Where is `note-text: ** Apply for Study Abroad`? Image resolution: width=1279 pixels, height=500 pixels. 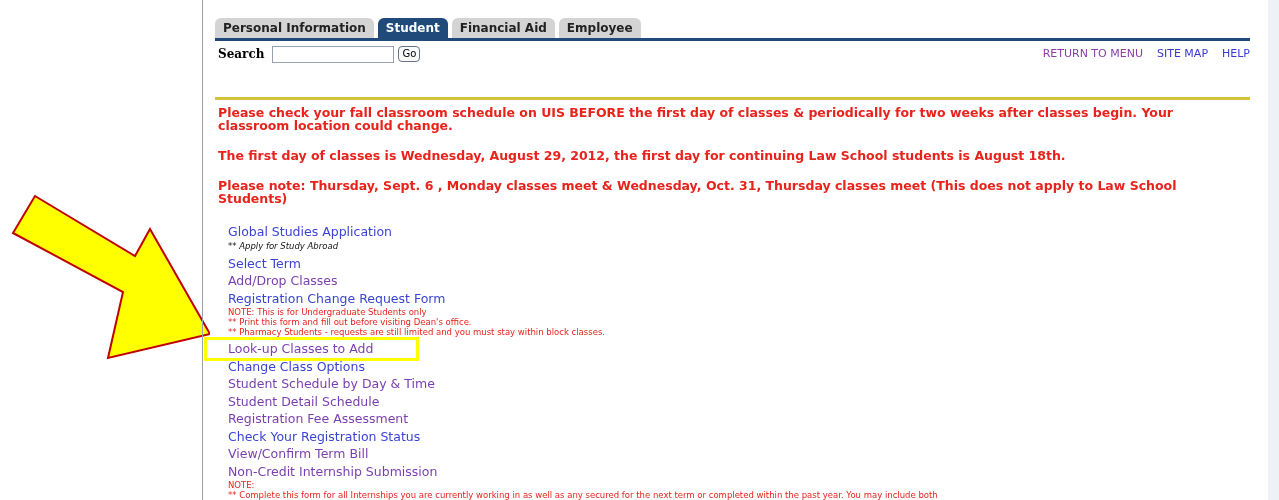
note-text: ** Apply for Study Abroad is located at coordinates (284, 246).